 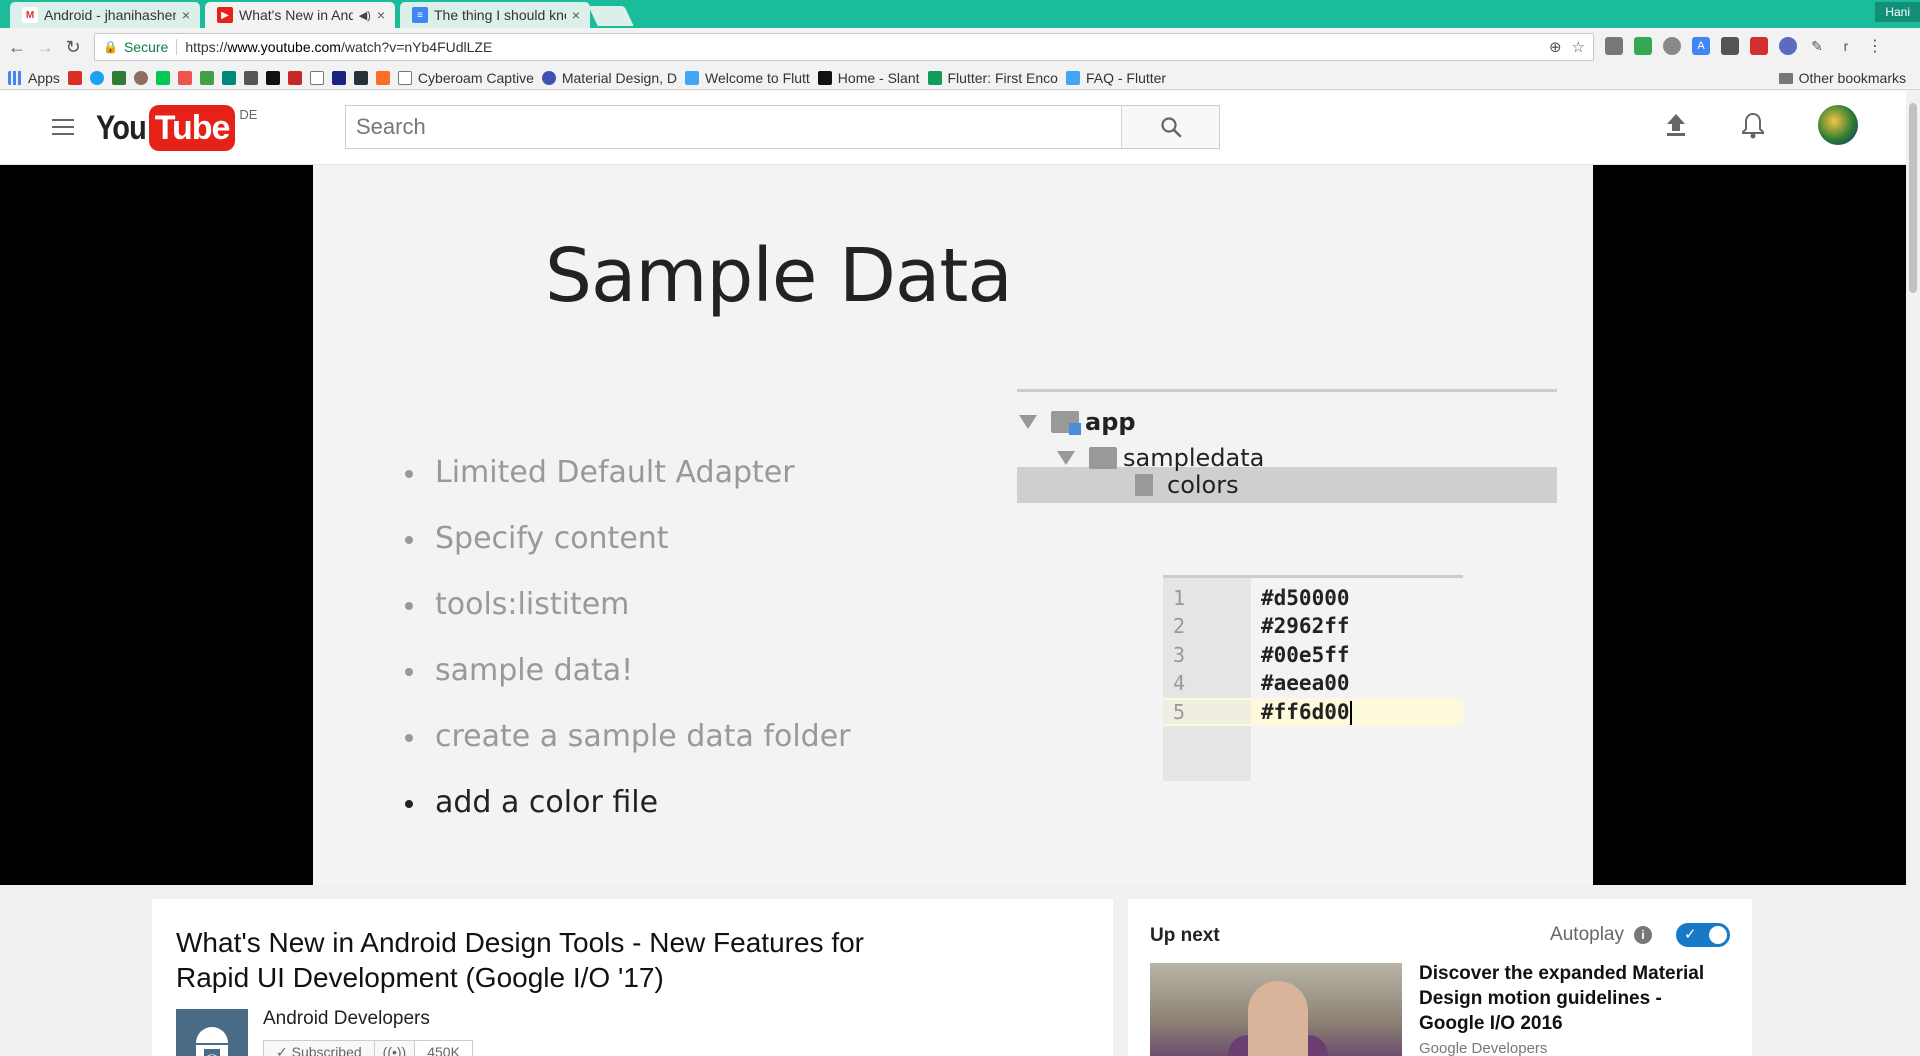 I want to click on tree-label: app, so click(x=1110, y=422).